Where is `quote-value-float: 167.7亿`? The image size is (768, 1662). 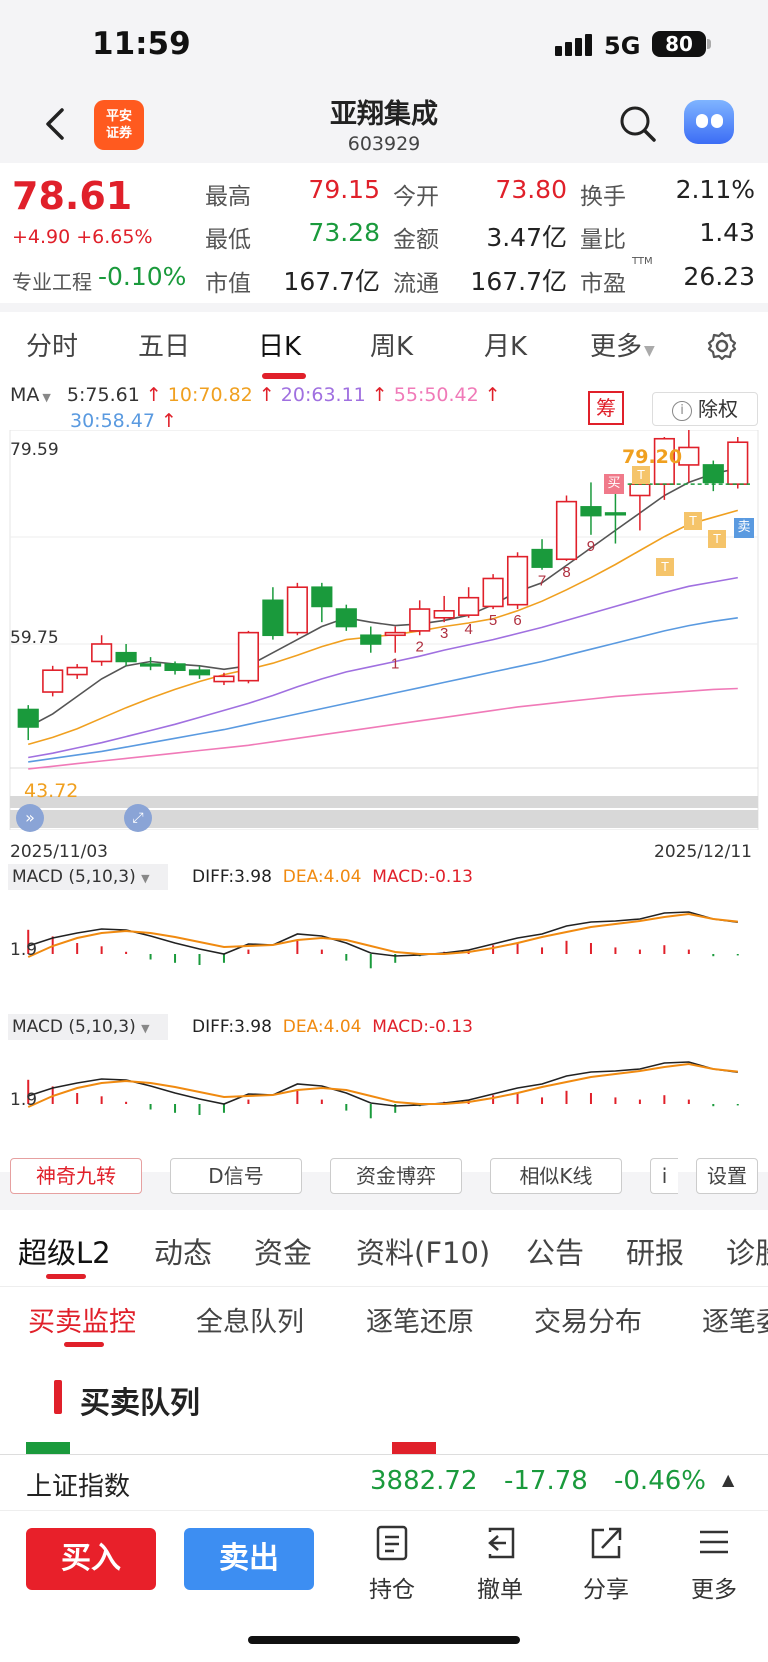 quote-value-float: 167.7亿 is located at coordinates (518, 281).